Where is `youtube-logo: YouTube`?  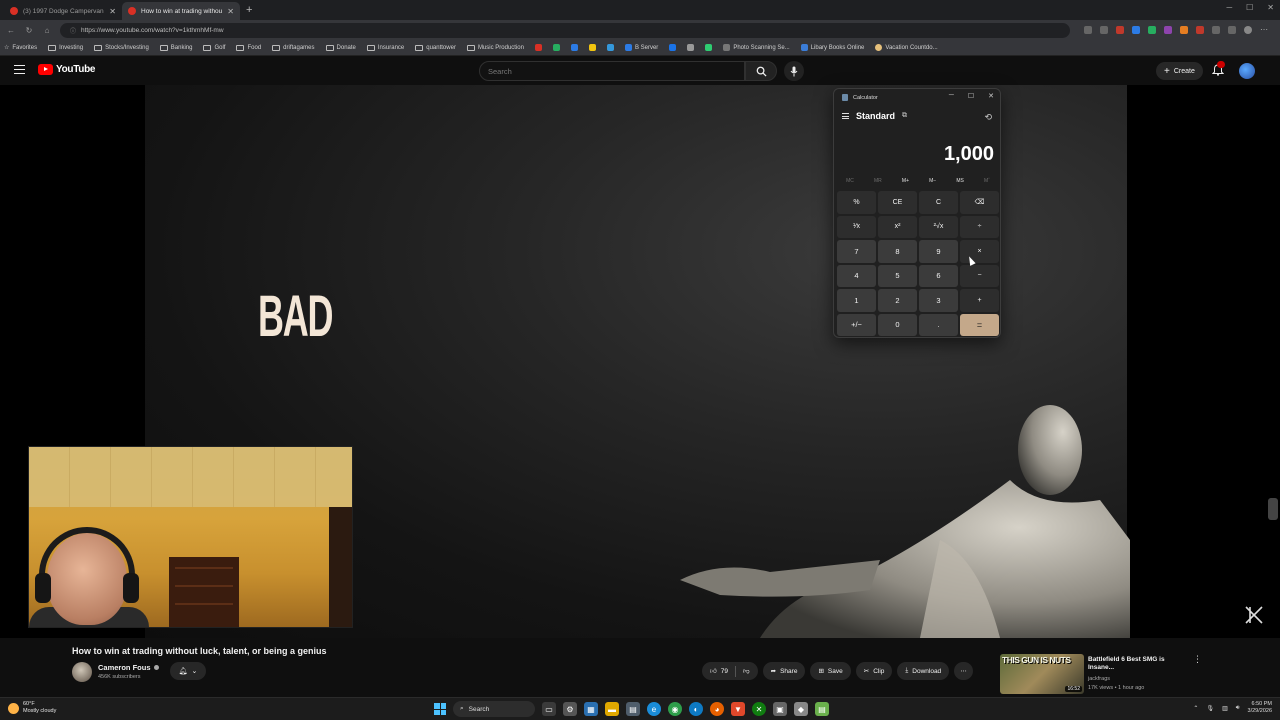
youtube-logo: YouTube is located at coordinates (67, 69).